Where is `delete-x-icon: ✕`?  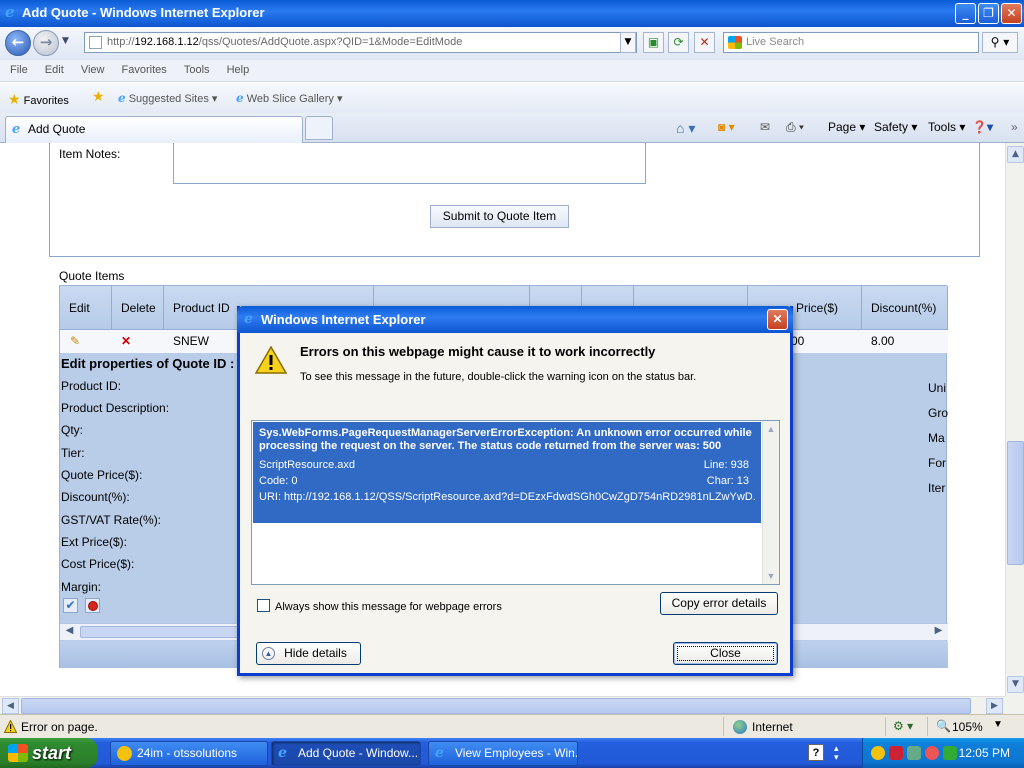 delete-x-icon: ✕ is located at coordinates (126, 341).